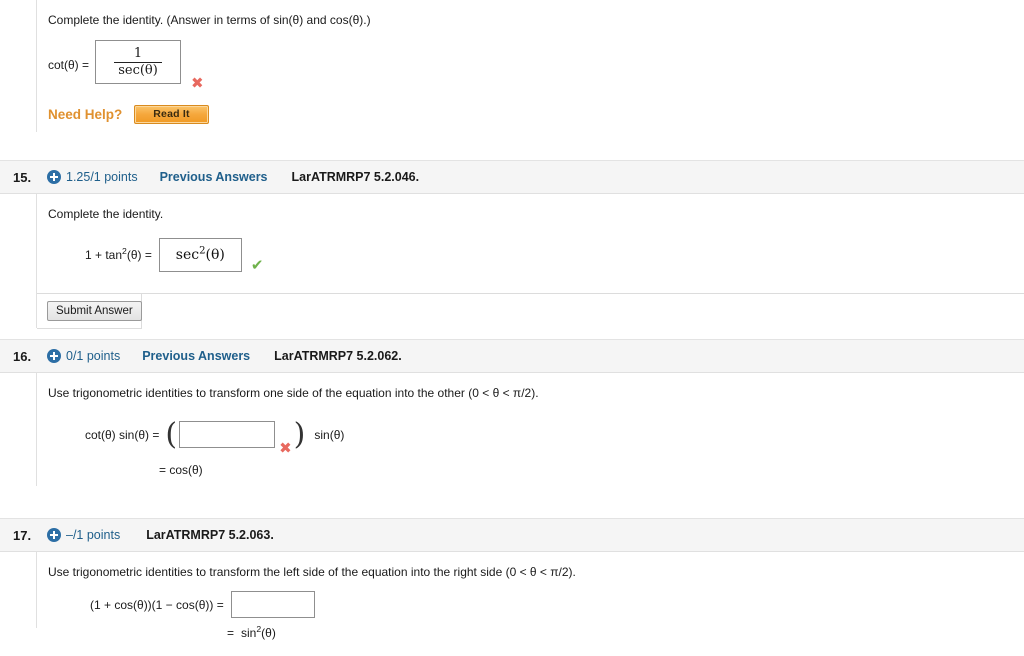 This screenshot has height=656, width=1024. I want to click on answer-box-q14: 1 sec(θ), so click(138, 62).